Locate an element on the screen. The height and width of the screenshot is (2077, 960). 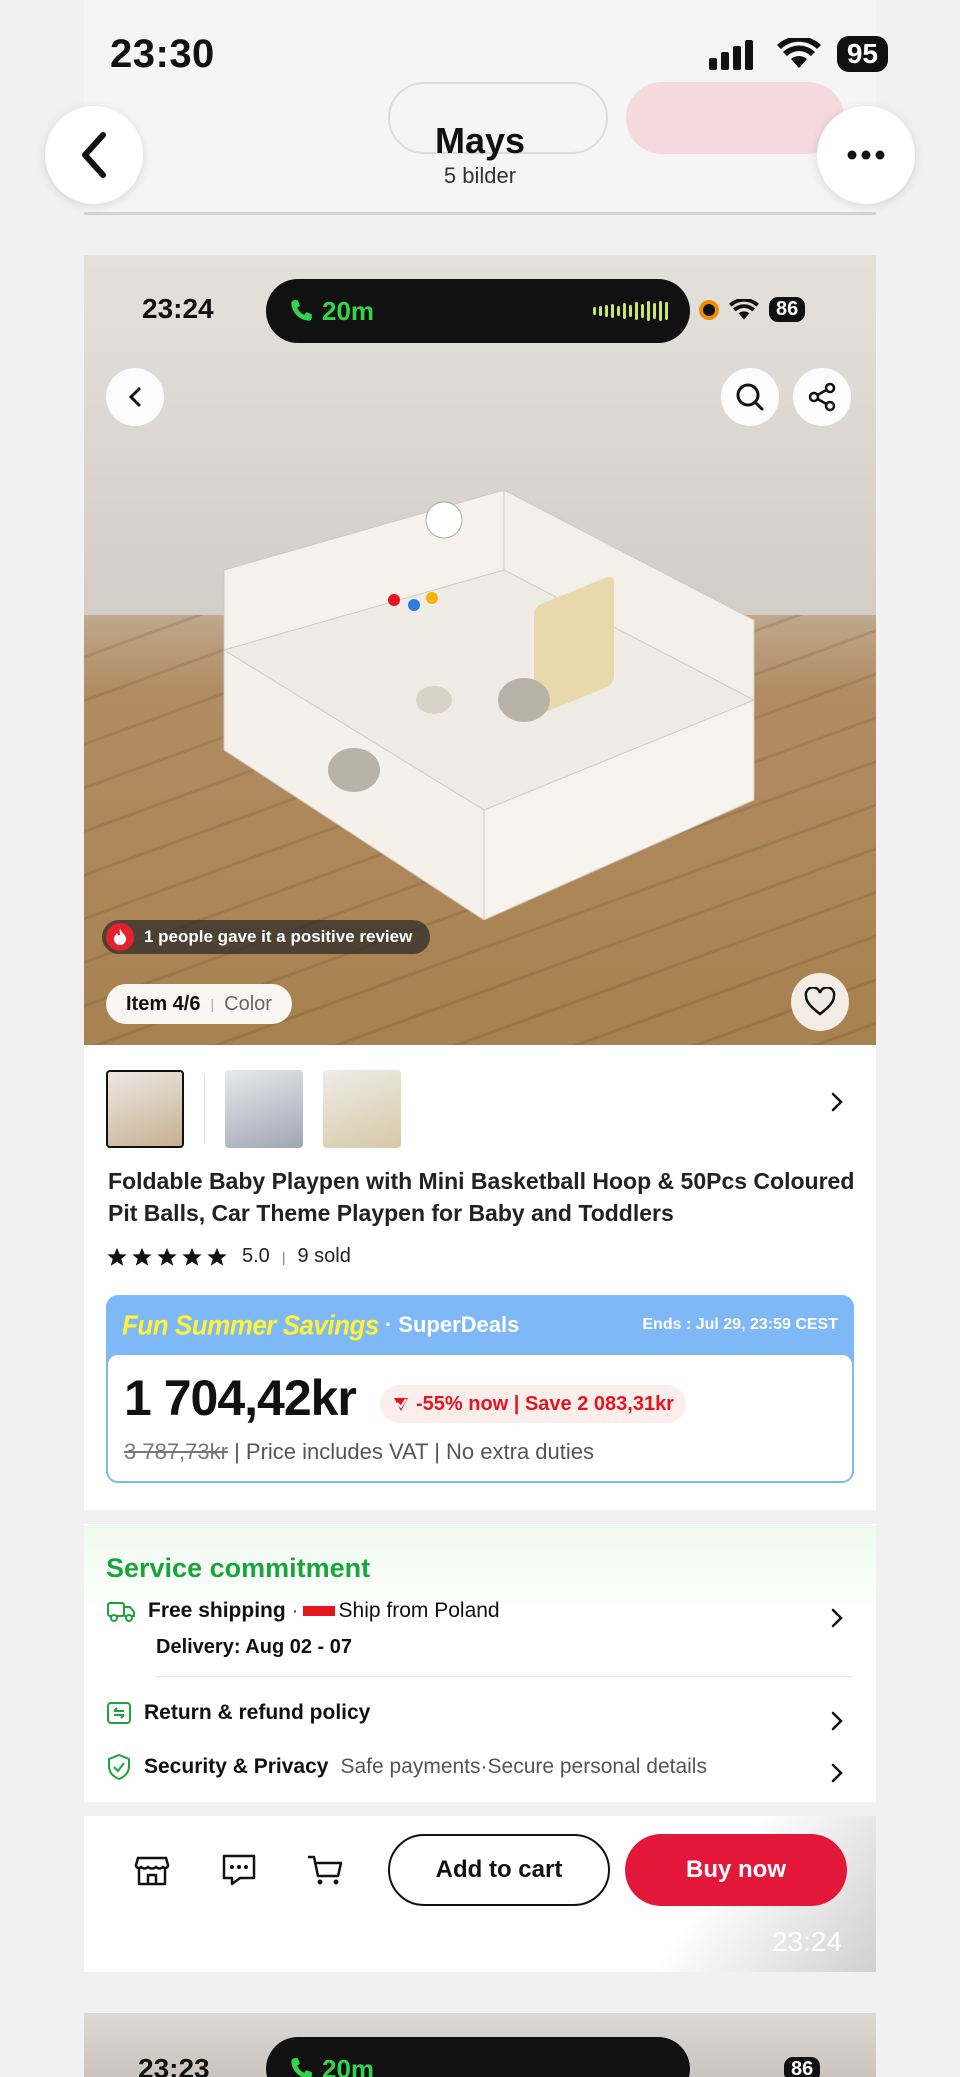
inner-status-time: 23:24 is located at coordinates (178, 308).